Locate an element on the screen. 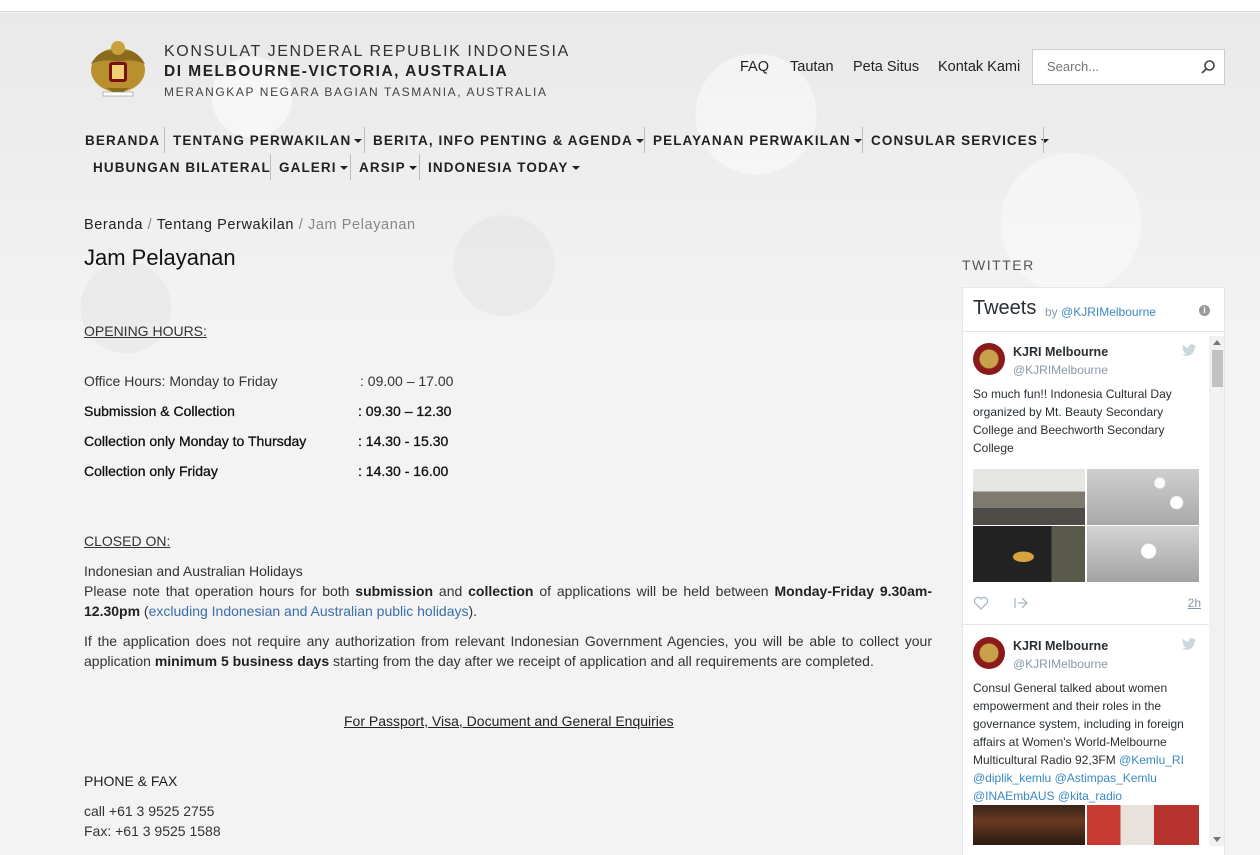  nav-berita: BERITA, INFO PENTING & AGENDA is located at coordinates (508, 140).